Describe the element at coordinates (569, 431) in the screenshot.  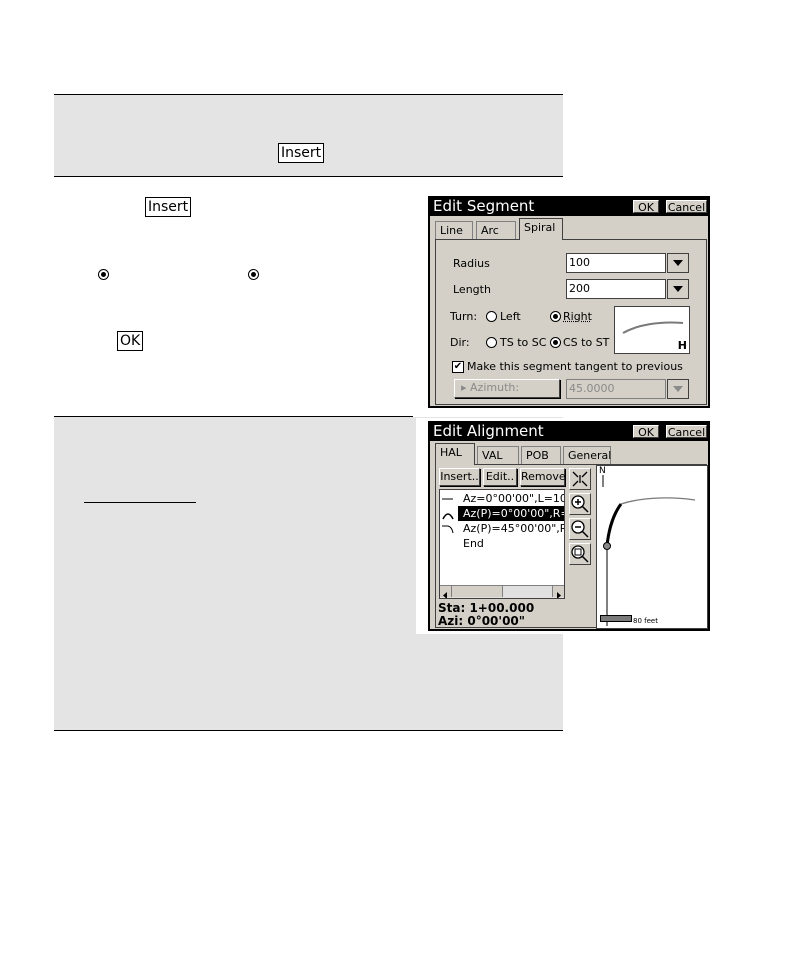
I see `edit-alignment-titlebar: Edit Alignment OK Cancel` at that location.